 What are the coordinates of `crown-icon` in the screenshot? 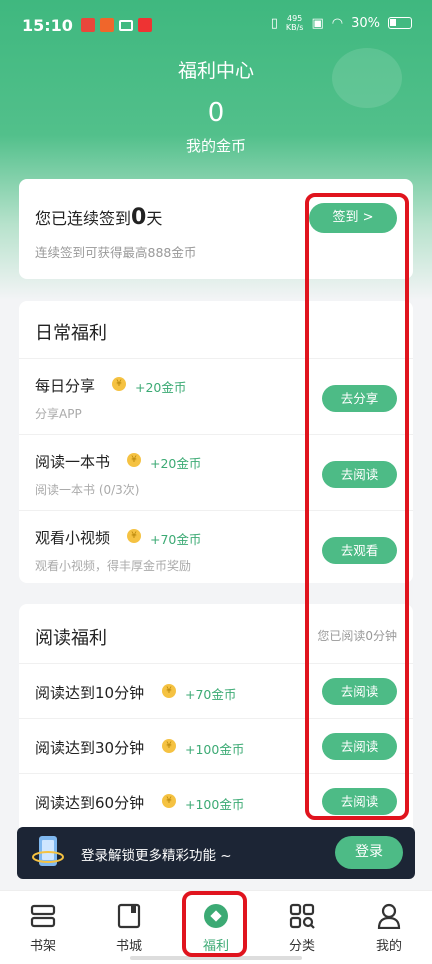 It's located at (125, 25).